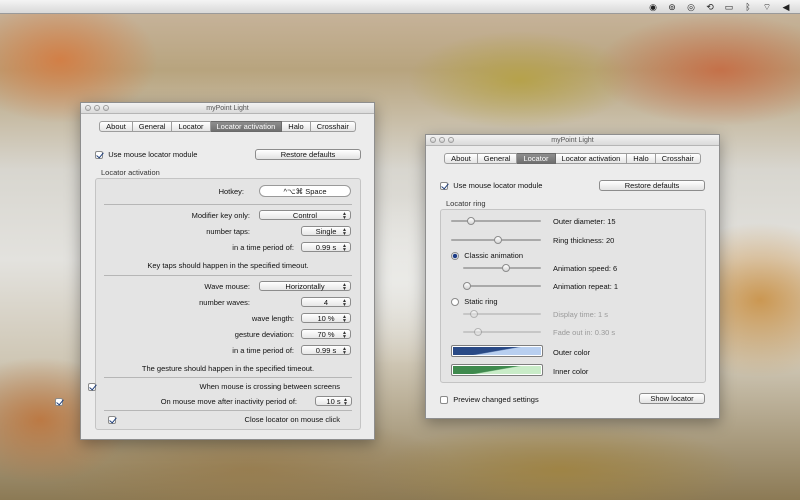 The image size is (800, 500). I want to click on anim-speed-label: Animation speed: 6, so click(585, 268).